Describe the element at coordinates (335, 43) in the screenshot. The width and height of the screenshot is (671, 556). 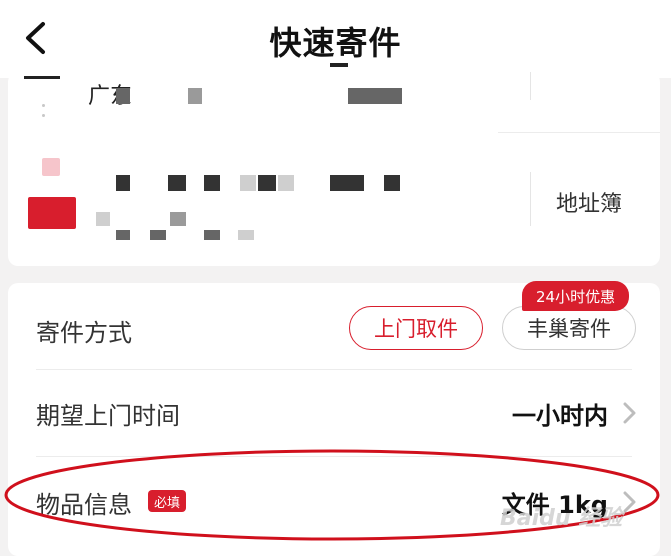
I see `page-title: 快速寄件` at that location.